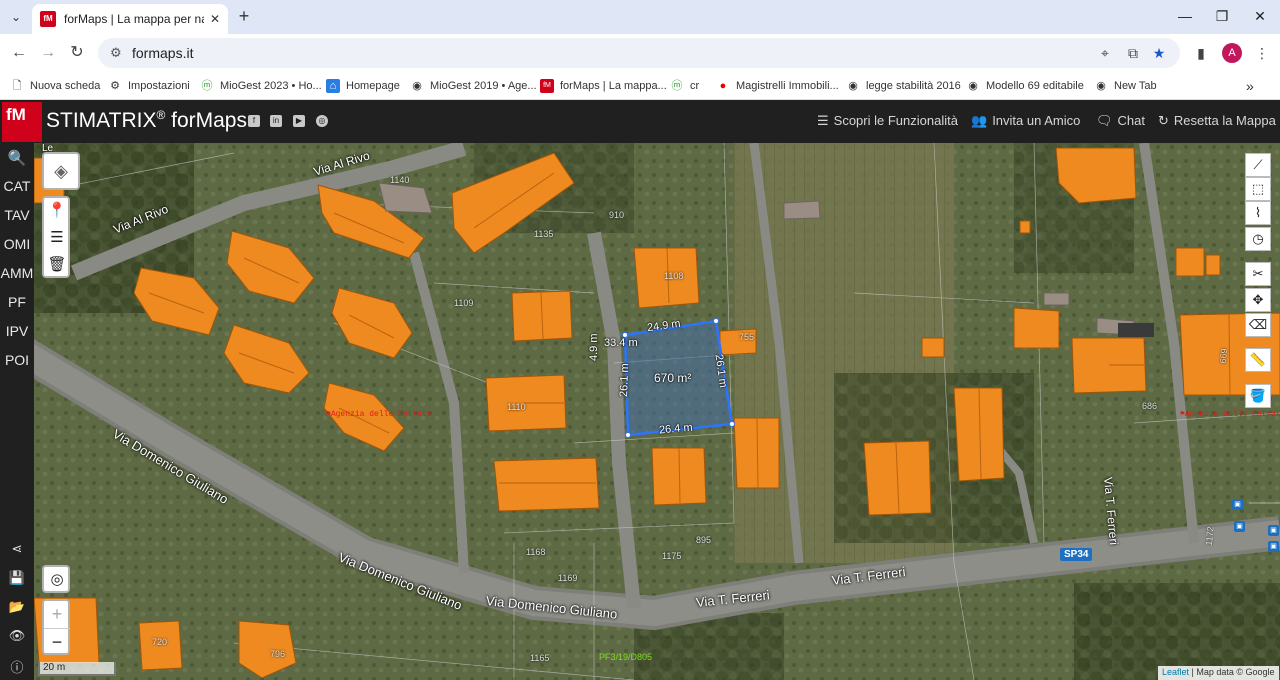 The height and width of the screenshot is (680, 1280). What do you see at coordinates (17, 360) in the screenshot?
I see `sidenav-poi: POI` at bounding box center [17, 360].